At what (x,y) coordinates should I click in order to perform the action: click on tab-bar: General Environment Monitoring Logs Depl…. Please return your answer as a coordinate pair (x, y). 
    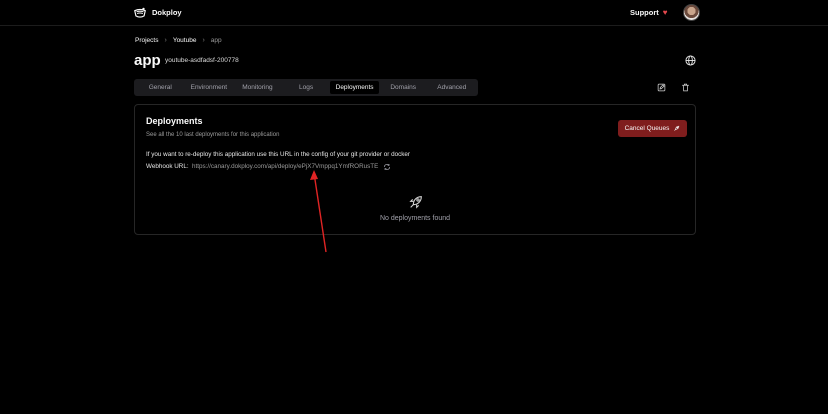
    Looking at the image, I should click on (306, 87).